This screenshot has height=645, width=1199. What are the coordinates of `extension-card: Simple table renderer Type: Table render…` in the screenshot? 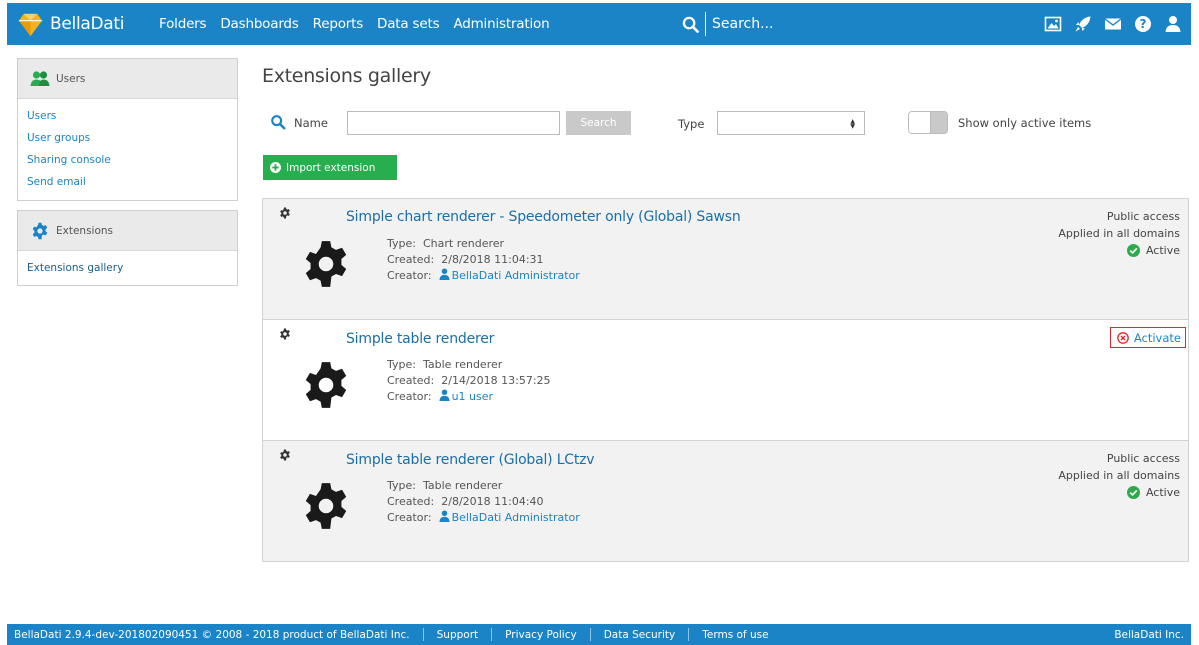 It's located at (725, 380).